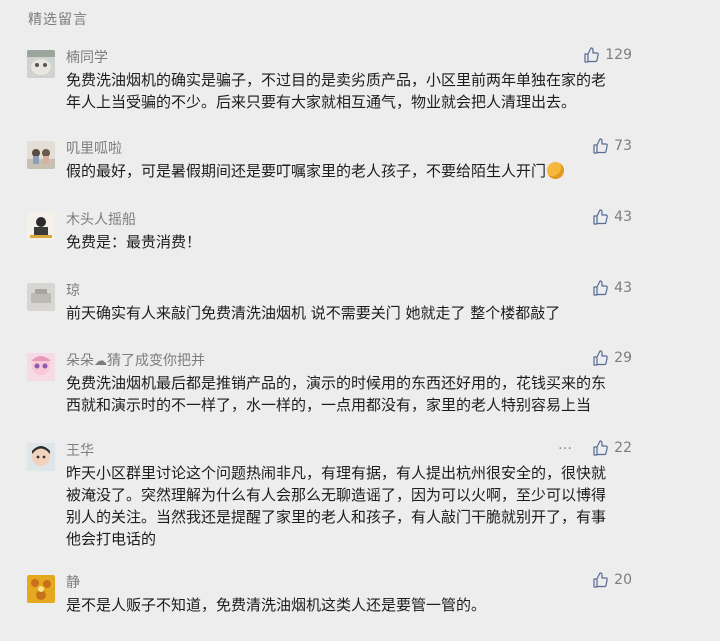  Describe the element at coordinates (612, 358) in the screenshot. I see `like-button: 29` at that location.